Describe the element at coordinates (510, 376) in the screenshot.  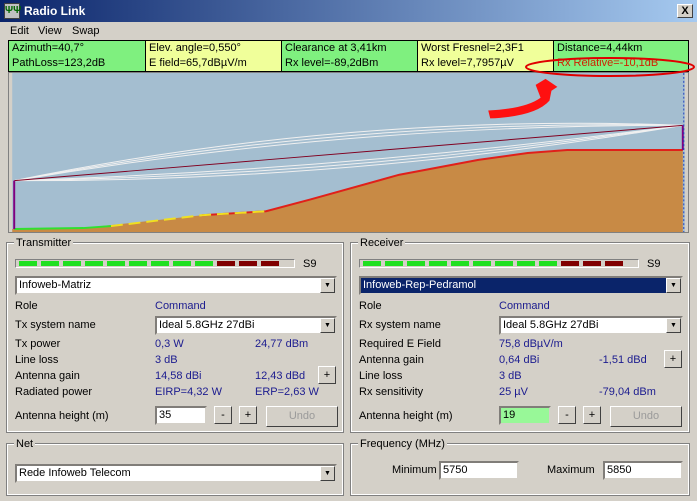
I see `rx-line-loss: 3 dB` at that location.